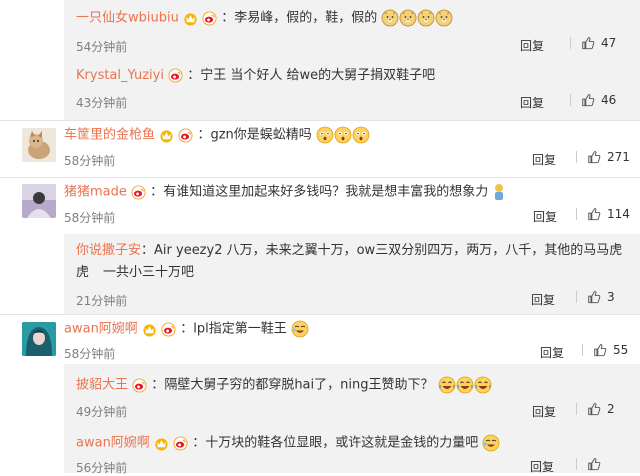 The width and height of the screenshot is (640, 476). I want to click on comment-6-line: awan阿婉啊 ：lpl指定第一鞋王, so click(186, 329).